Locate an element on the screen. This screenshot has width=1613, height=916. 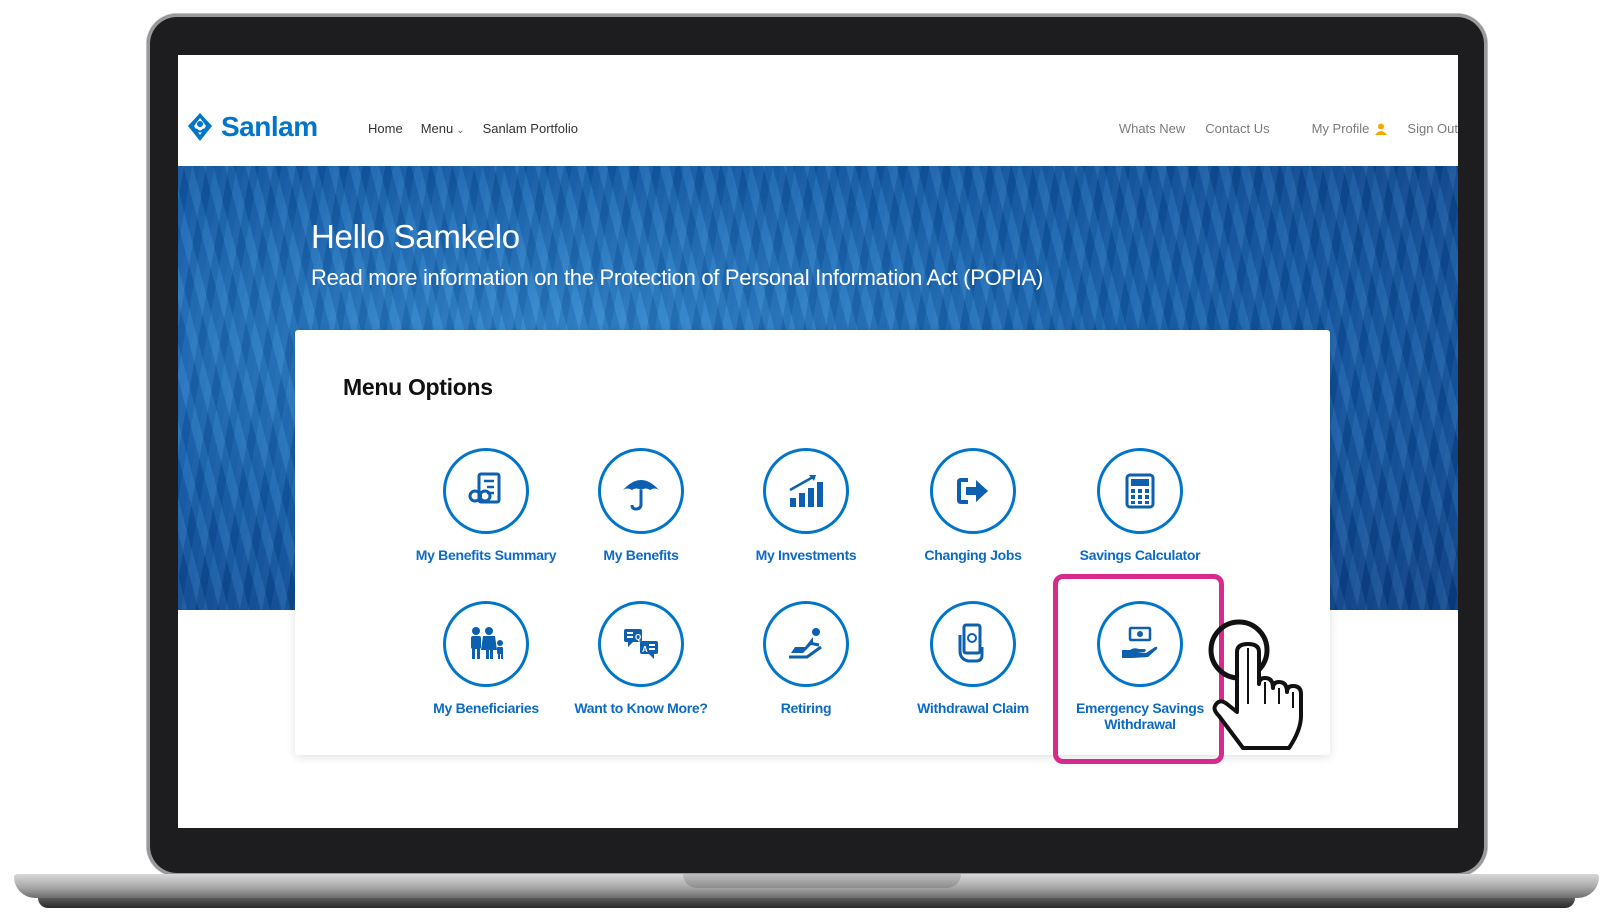
nav-sanlam-portfolio: Sanlam Portfolio is located at coordinates (530, 128).